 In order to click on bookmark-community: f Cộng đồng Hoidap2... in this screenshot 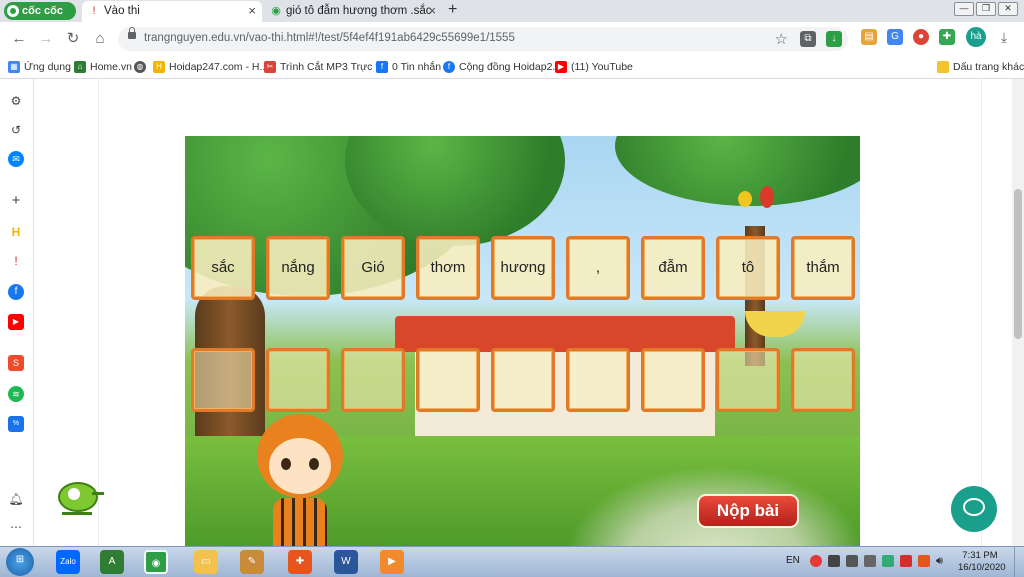, I will do `click(502, 67)`.